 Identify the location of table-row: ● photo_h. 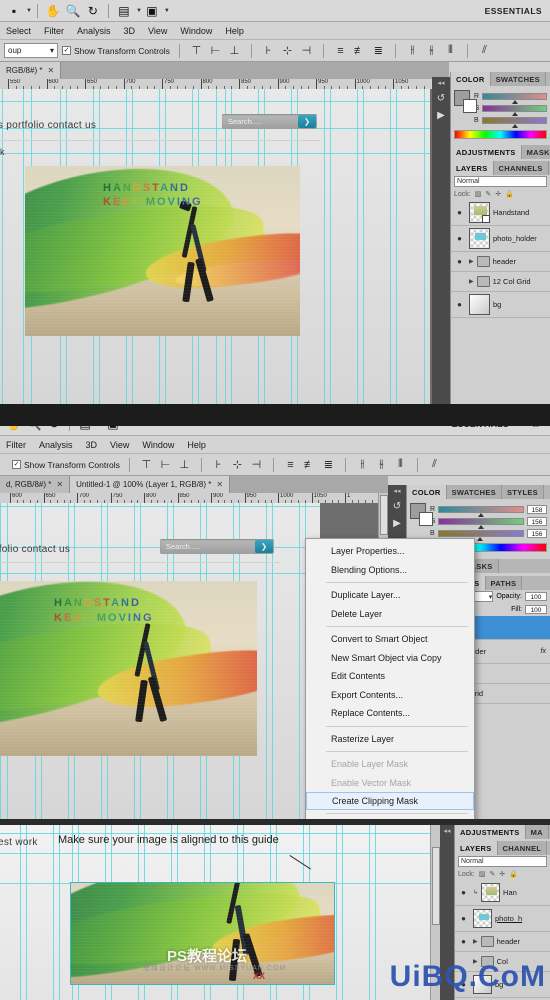
(502, 919).